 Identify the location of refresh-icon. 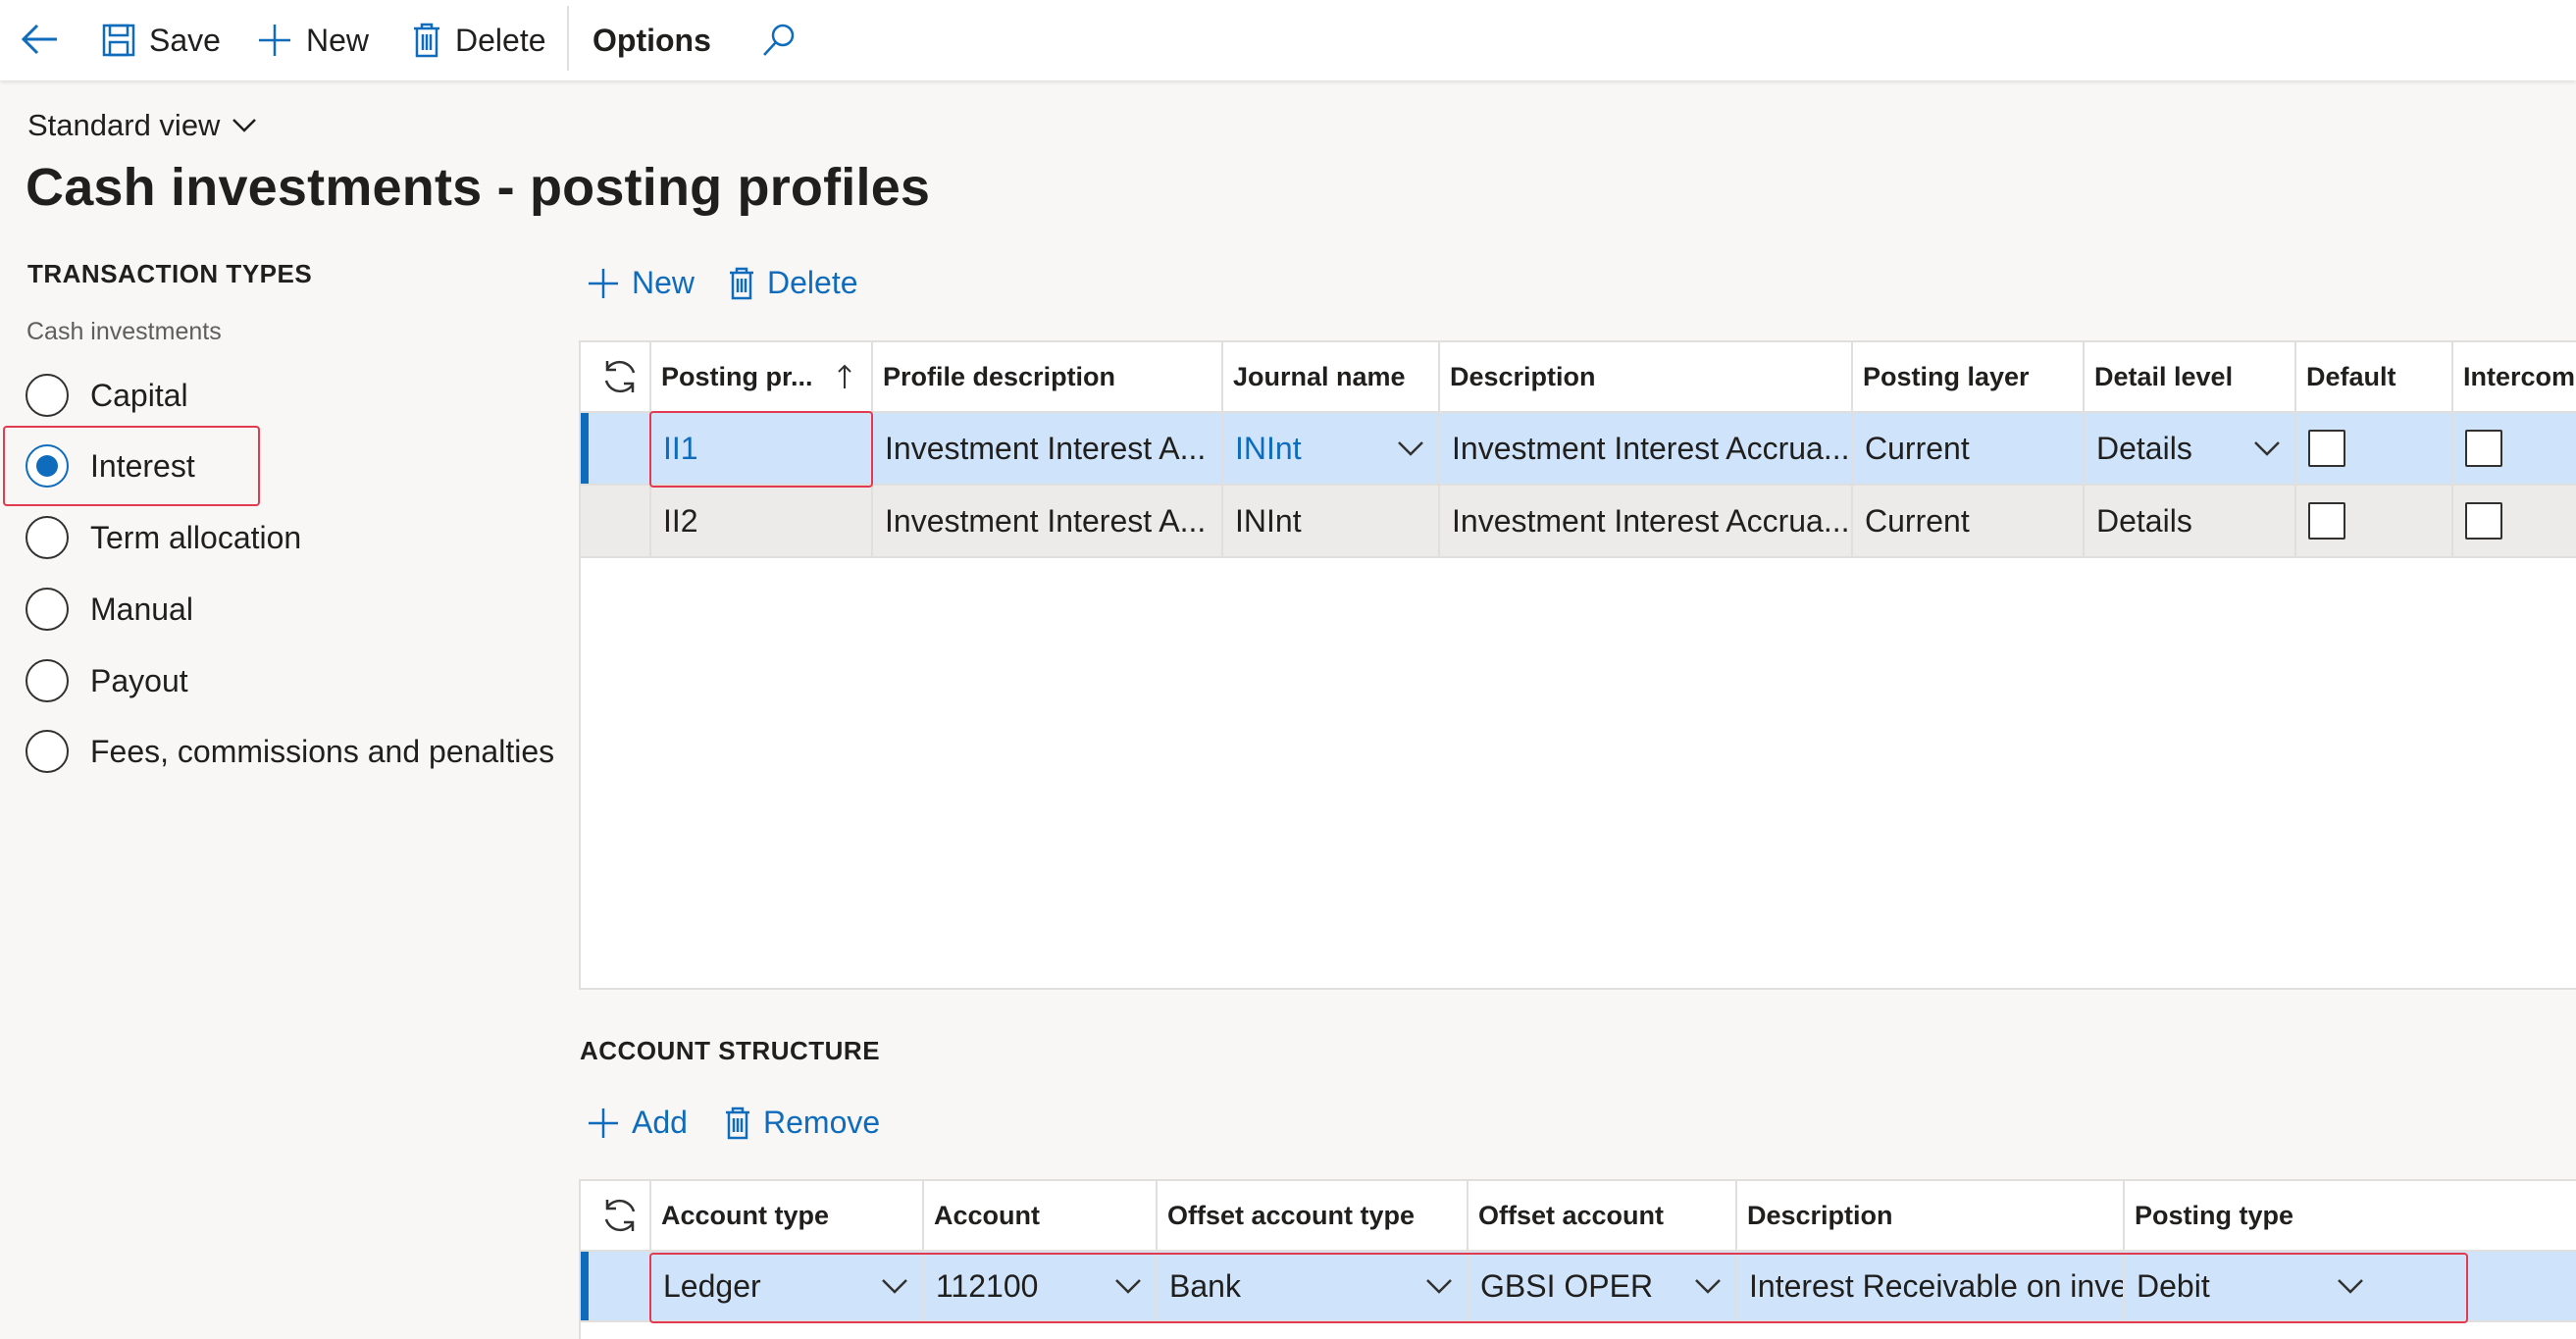
(620, 376).